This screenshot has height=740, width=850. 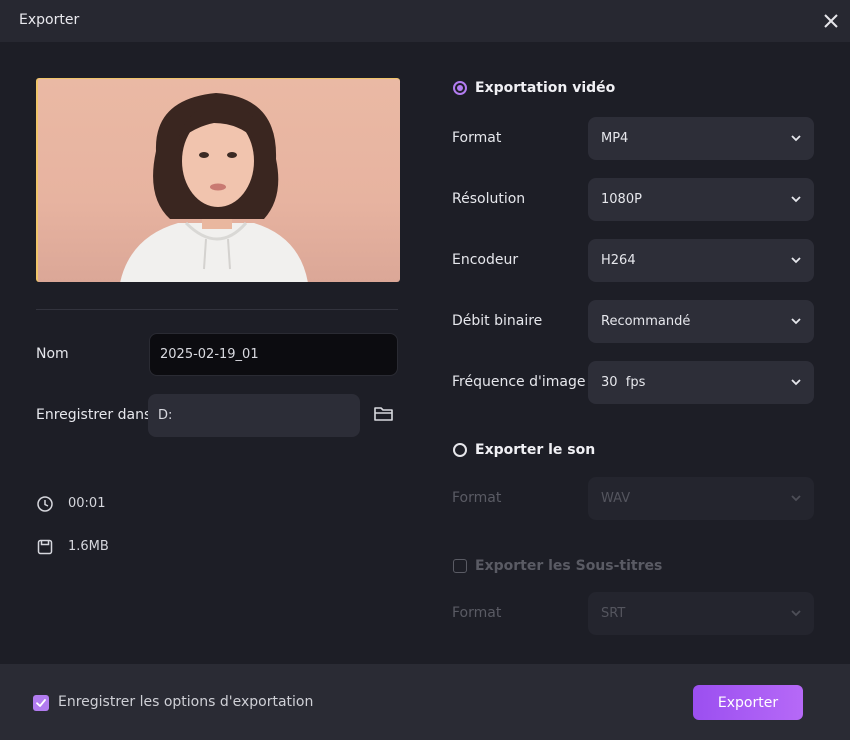 What do you see at coordinates (613, 613) in the screenshot?
I see `subtitle-format-value: SRT` at bounding box center [613, 613].